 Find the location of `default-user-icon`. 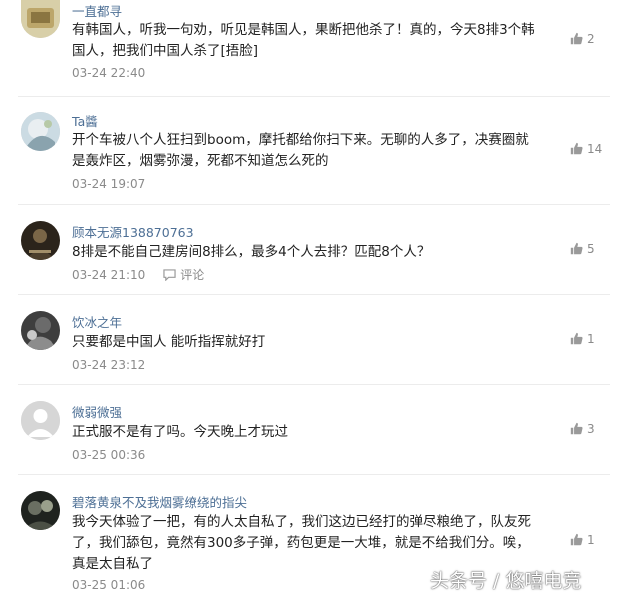

default-user-icon is located at coordinates (40, 420).